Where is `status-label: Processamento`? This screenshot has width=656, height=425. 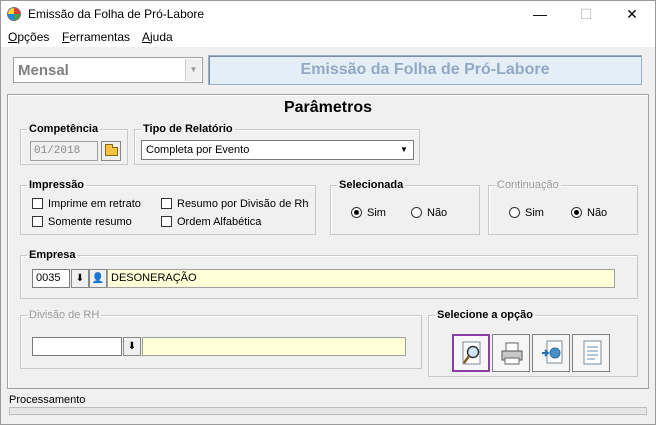 status-label: Processamento is located at coordinates (47, 400).